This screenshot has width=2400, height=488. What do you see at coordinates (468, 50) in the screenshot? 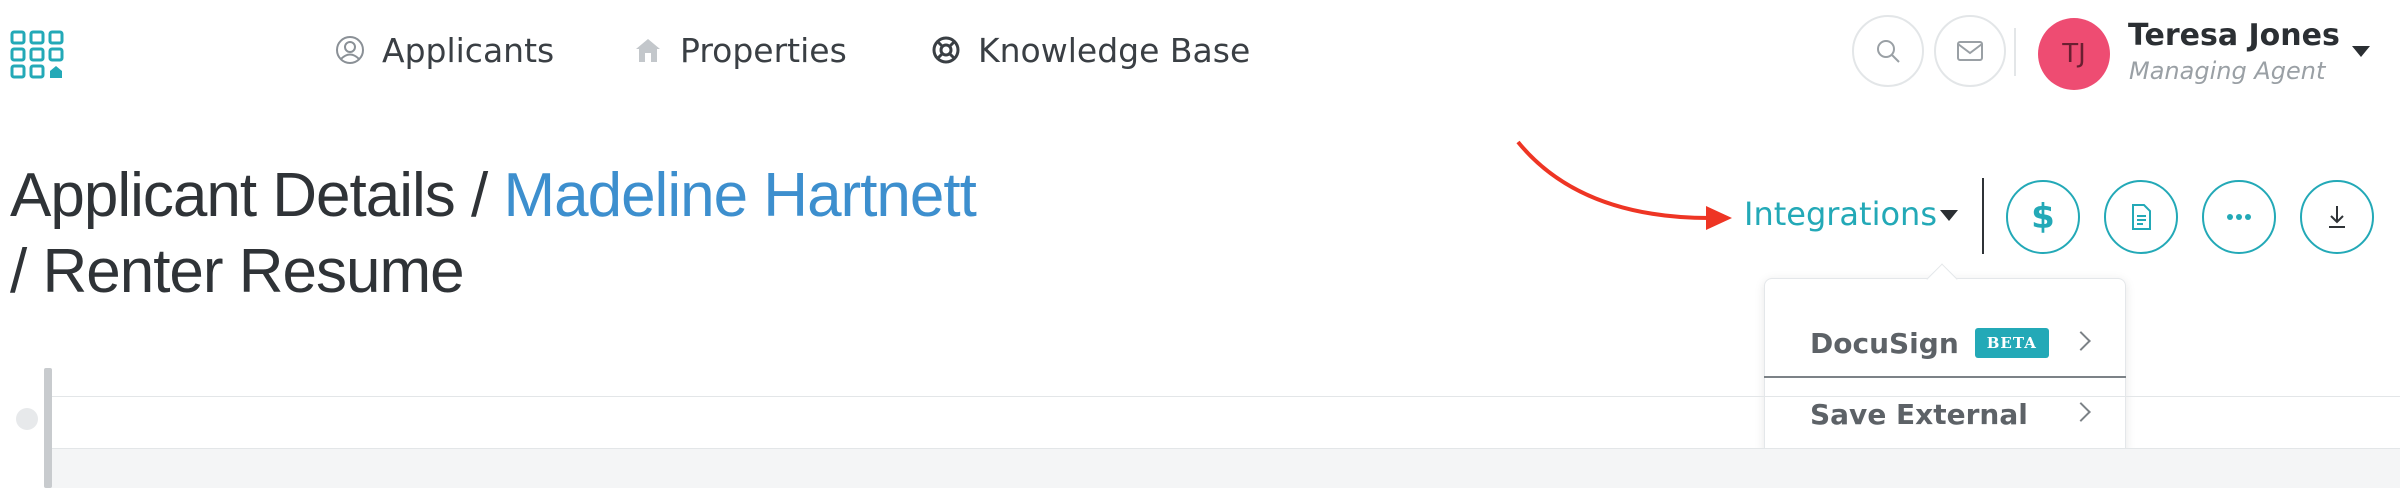
I see `nav-applicants-label: Applicants` at bounding box center [468, 50].